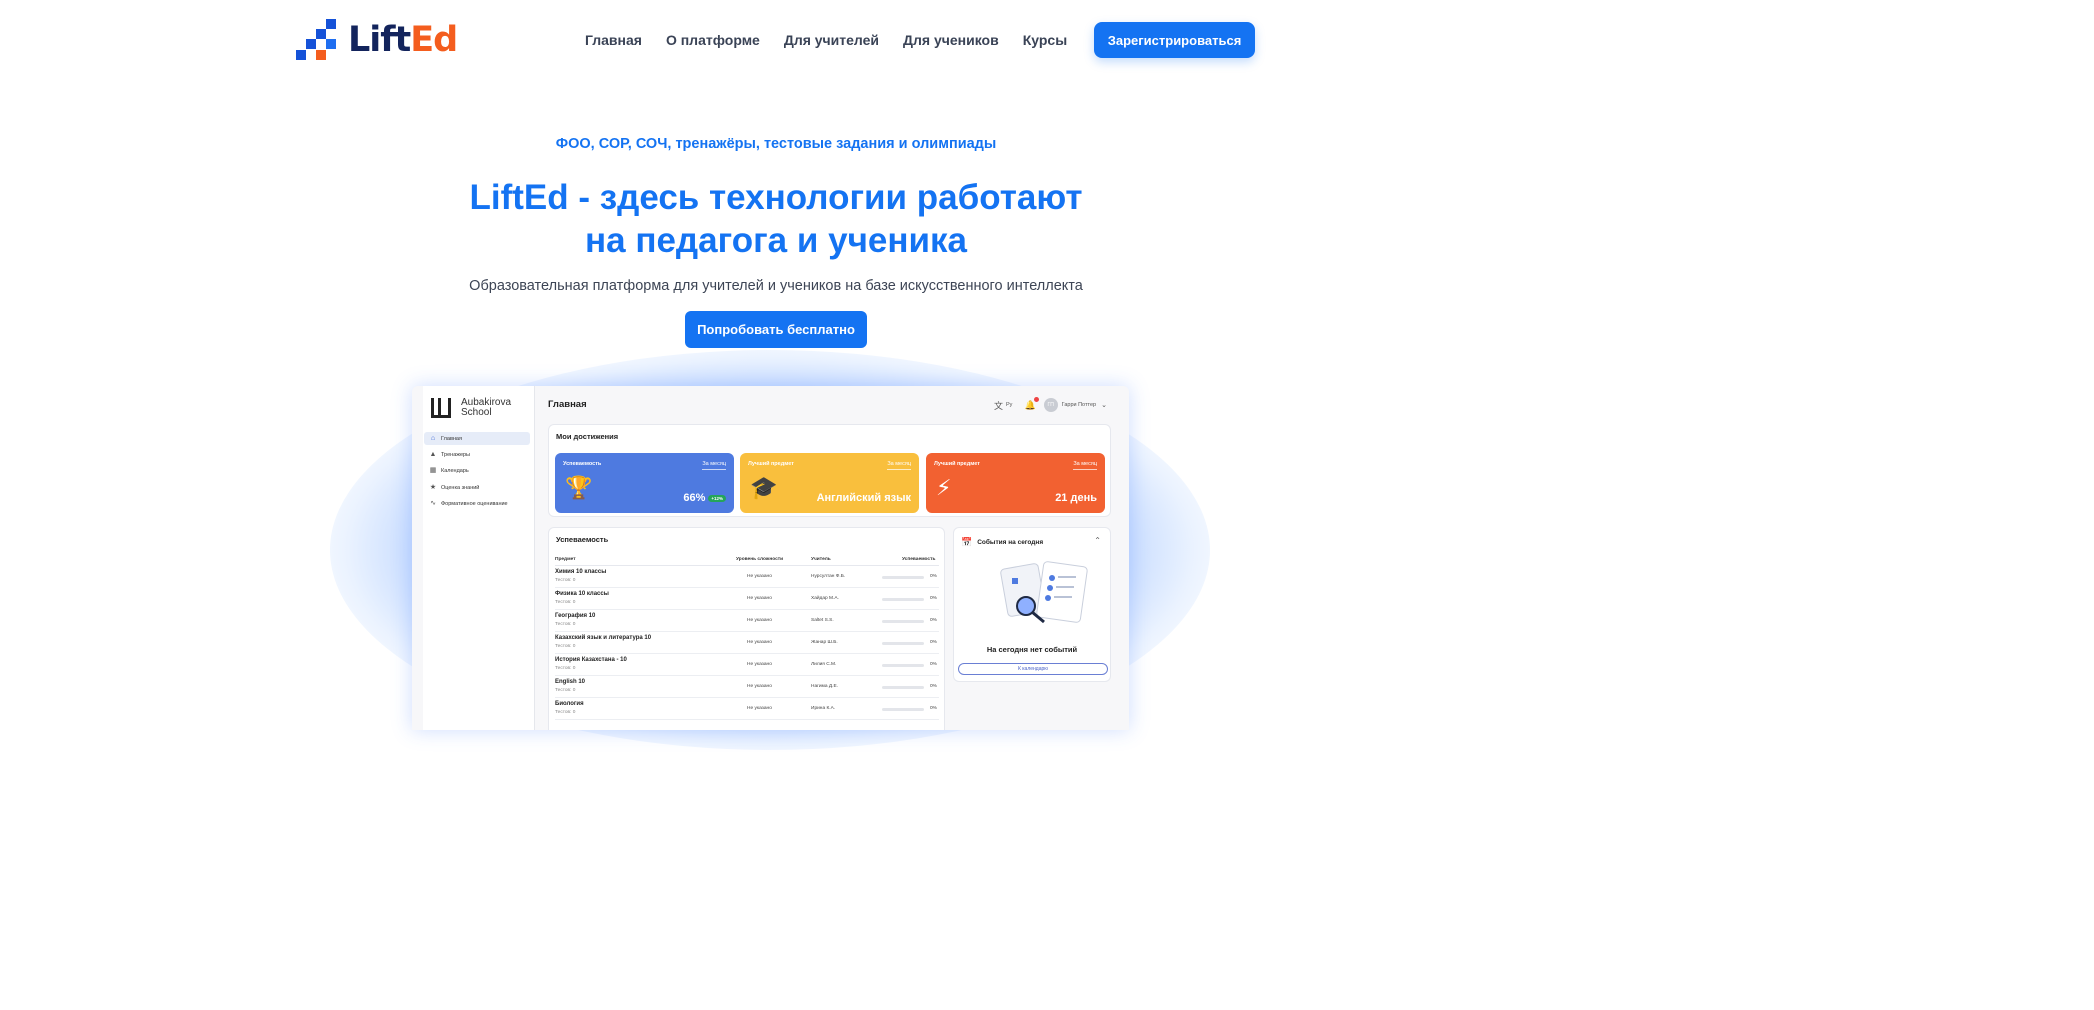 The width and height of the screenshot is (2094, 1010). What do you see at coordinates (831, 40) in the screenshot?
I see `menu-item-teachers: Для учителей` at bounding box center [831, 40].